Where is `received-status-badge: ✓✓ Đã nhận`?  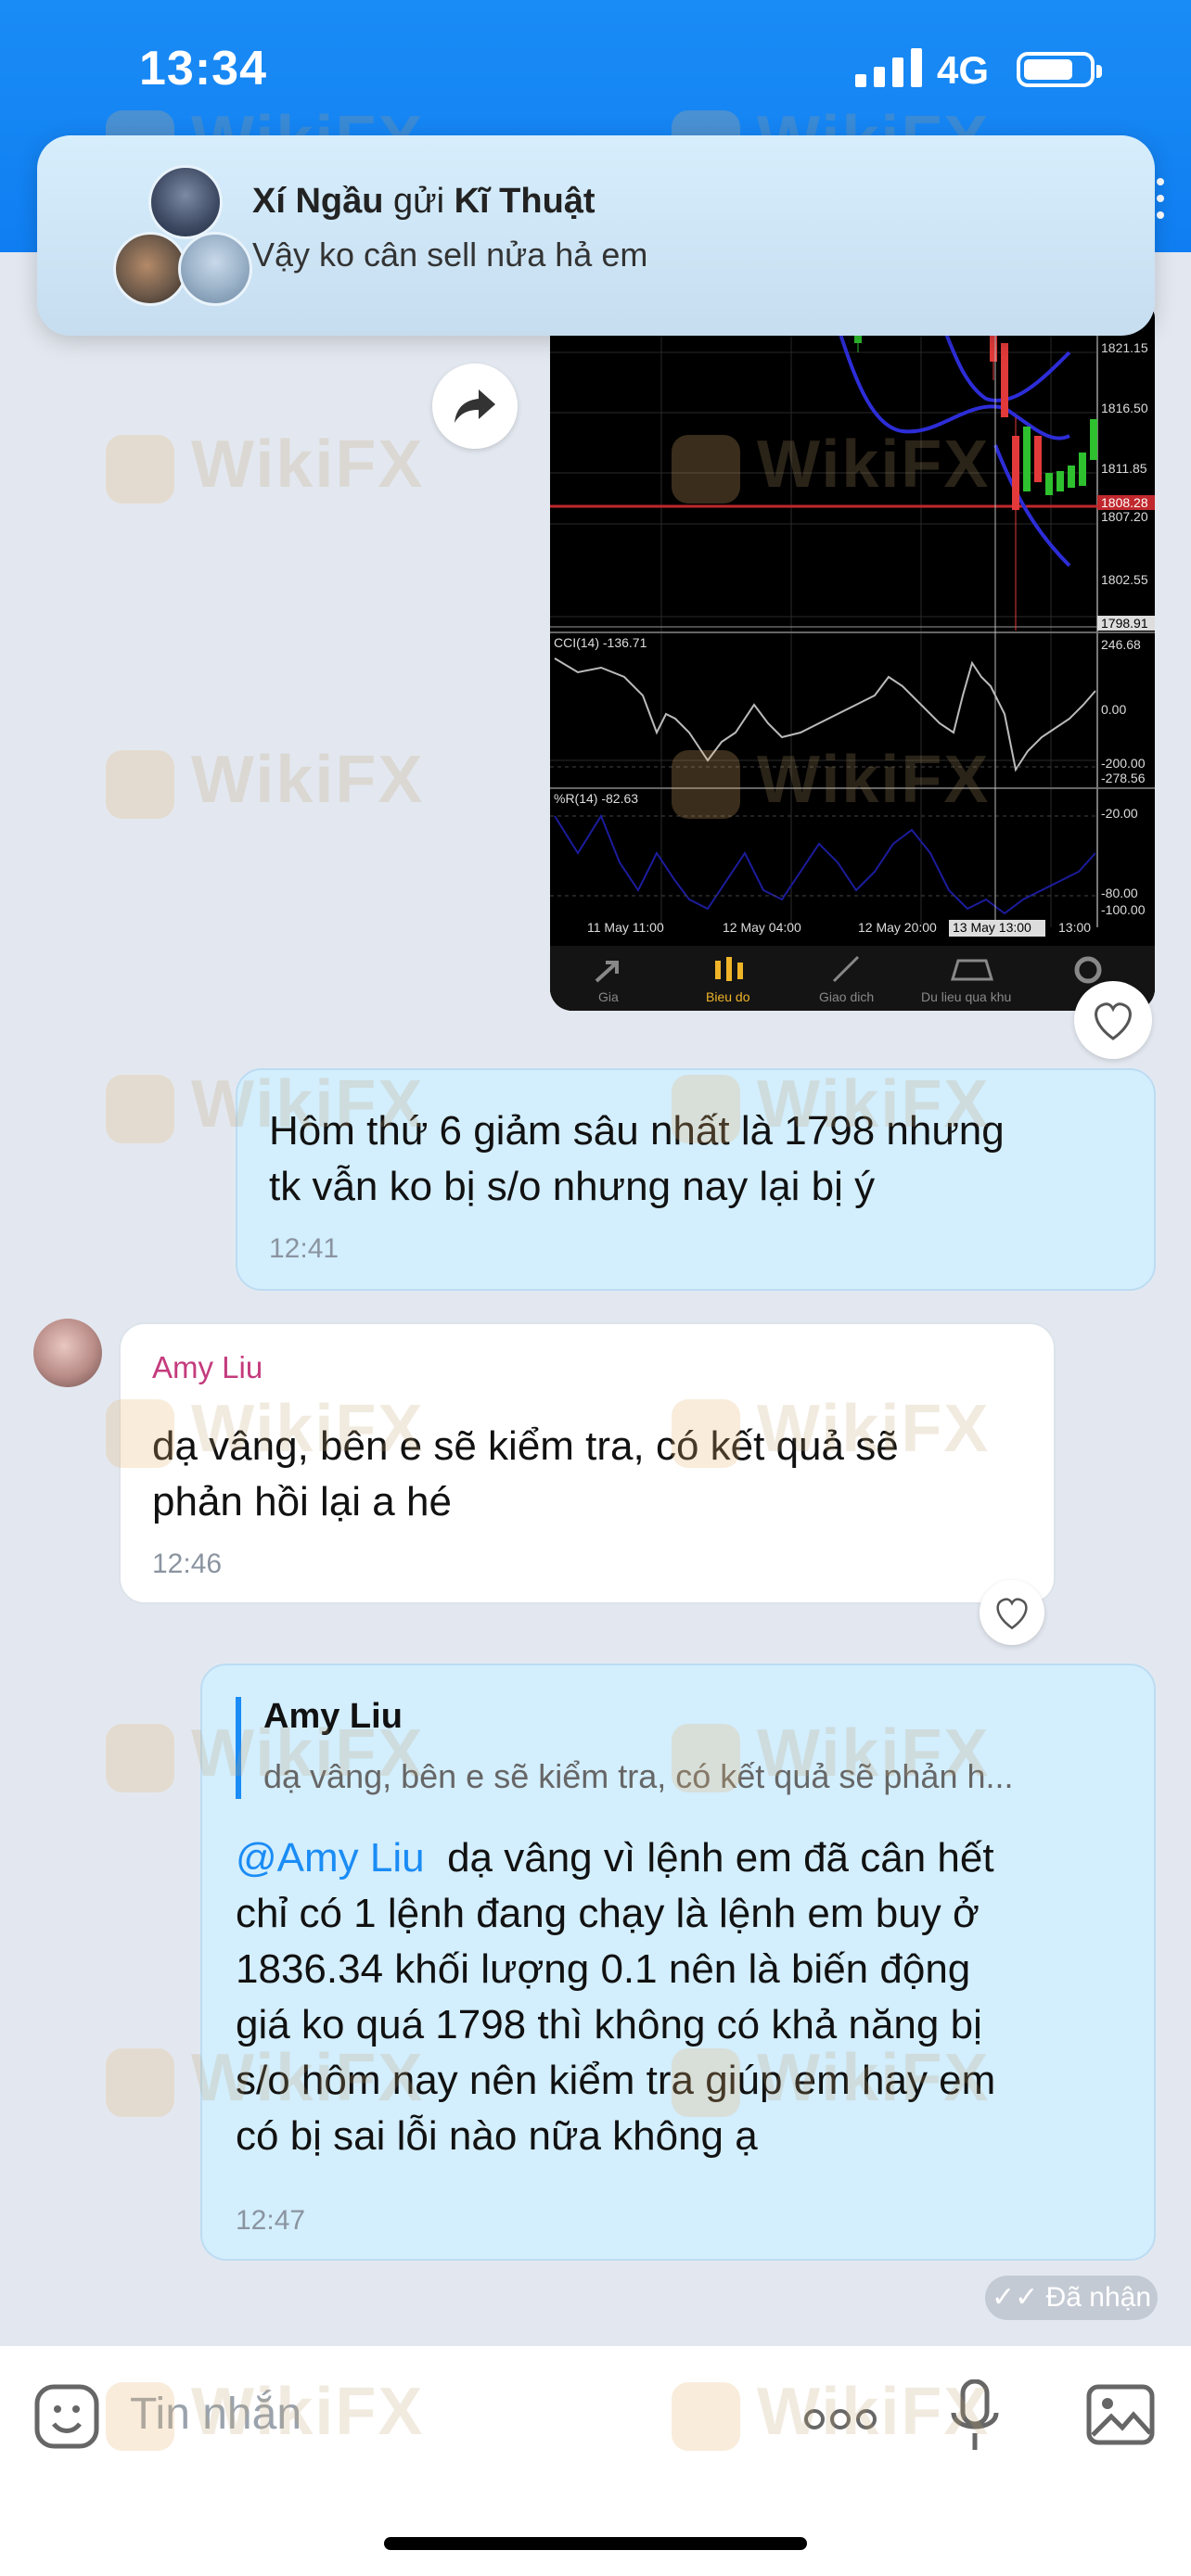
received-status-badge: ✓✓ Đã nhận is located at coordinates (1071, 2298).